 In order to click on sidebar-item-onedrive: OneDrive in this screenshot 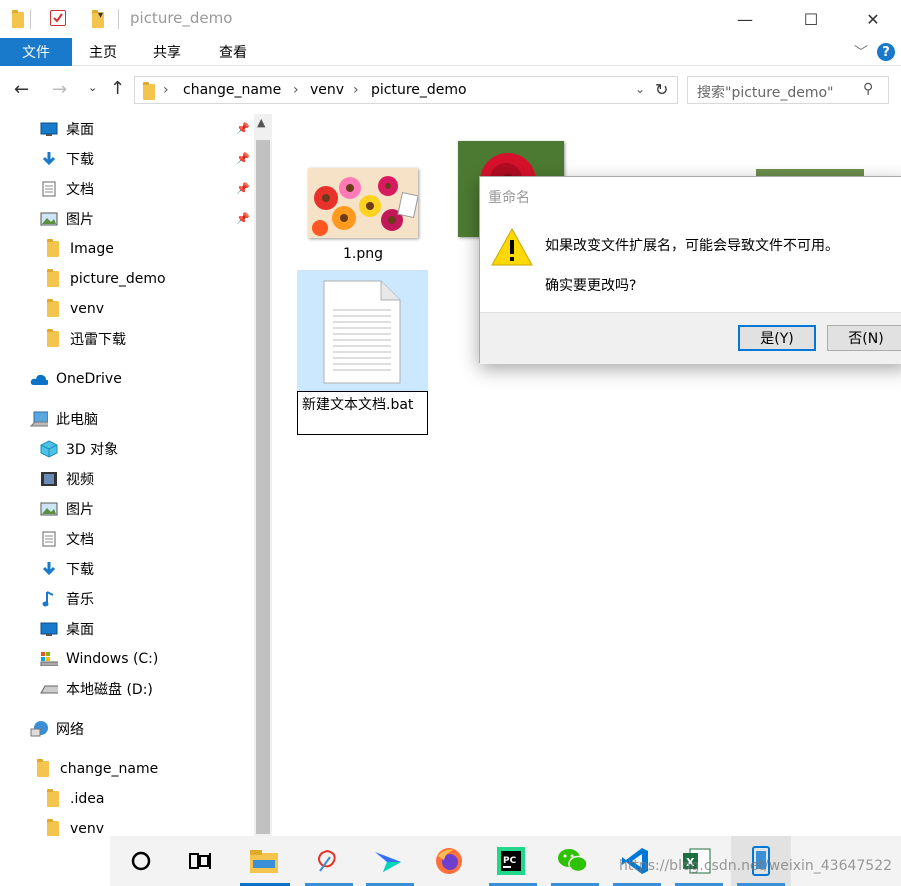, I will do `click(127, 379)`.